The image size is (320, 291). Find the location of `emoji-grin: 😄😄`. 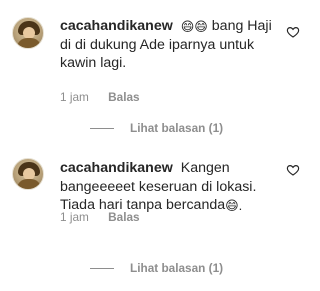

emoji-grin: 😄😄 is located at coordinates (194, 26).